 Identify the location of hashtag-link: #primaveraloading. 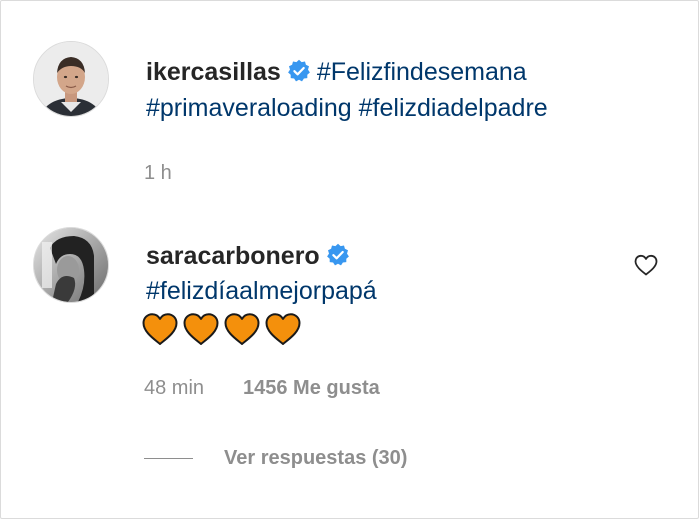
(249, 108).